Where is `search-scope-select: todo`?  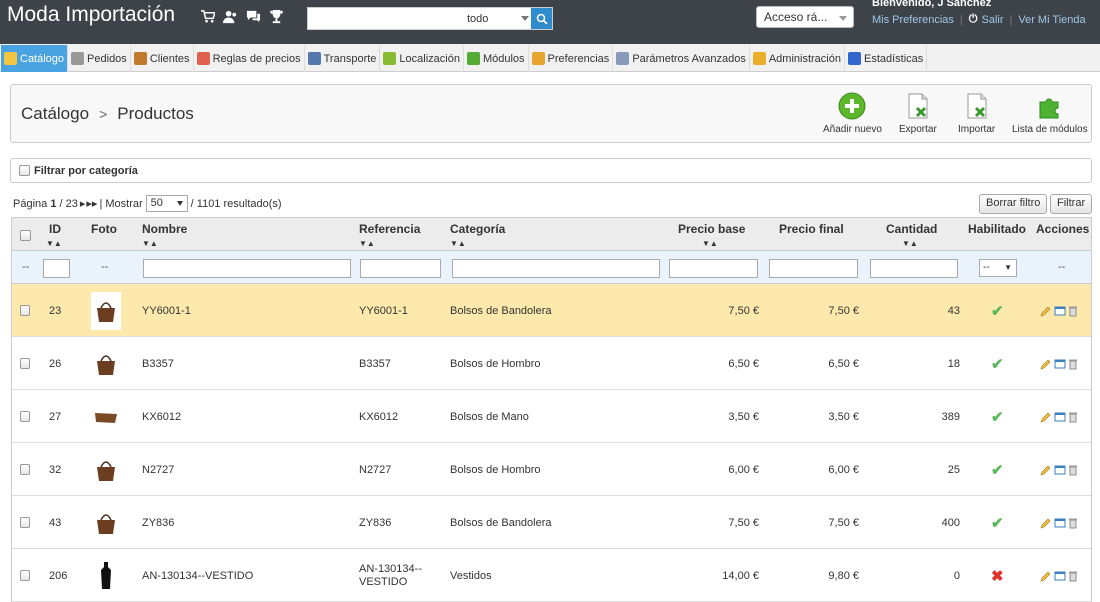 search-scope-select: todo is located at coordinates (497, 18).